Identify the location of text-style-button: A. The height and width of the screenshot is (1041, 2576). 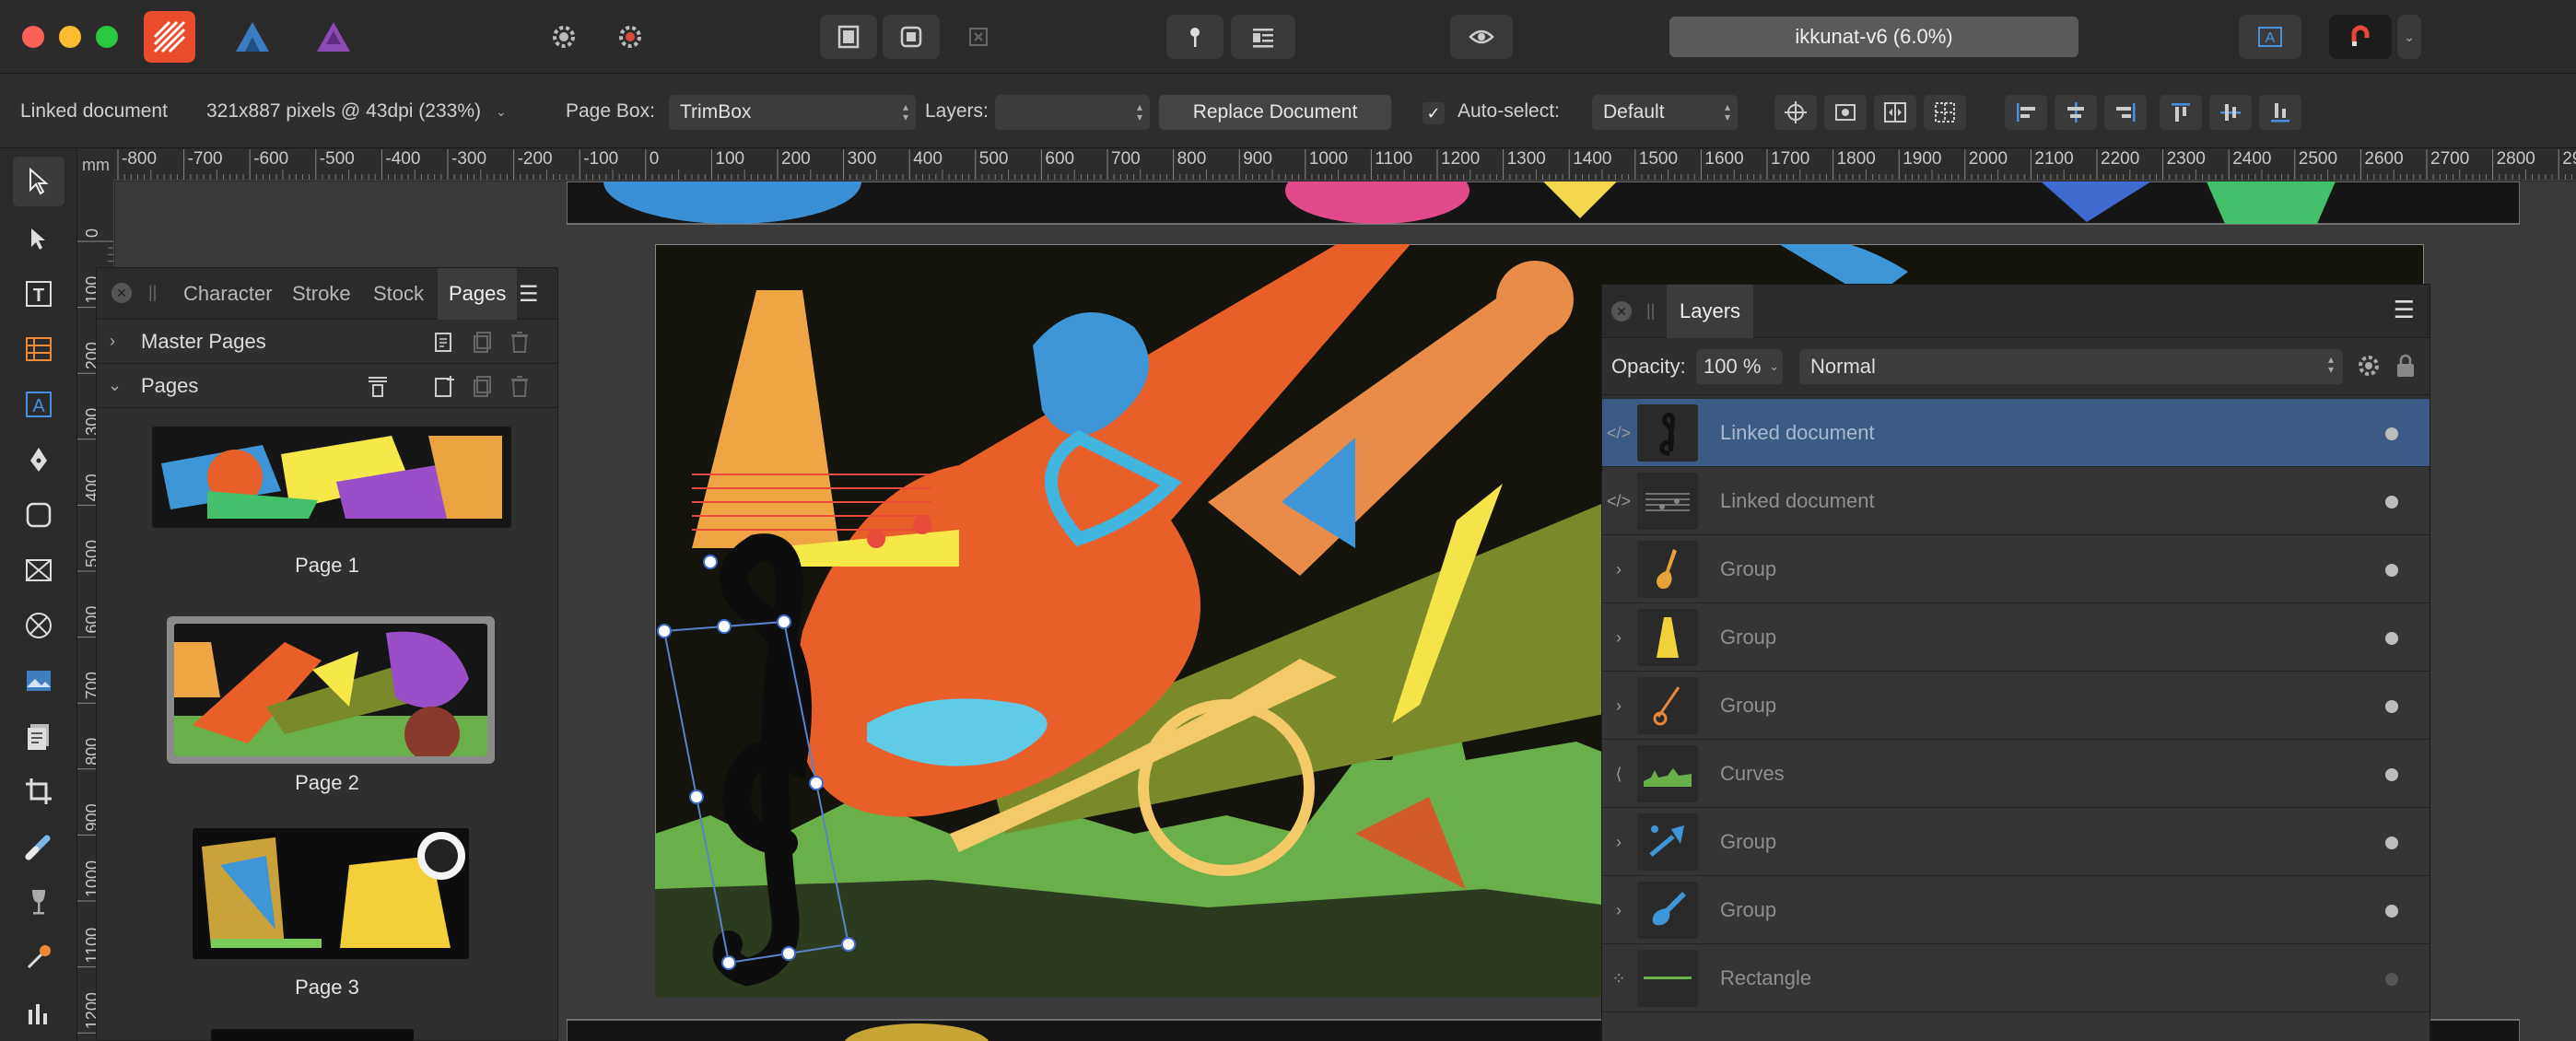
(2270, 37).